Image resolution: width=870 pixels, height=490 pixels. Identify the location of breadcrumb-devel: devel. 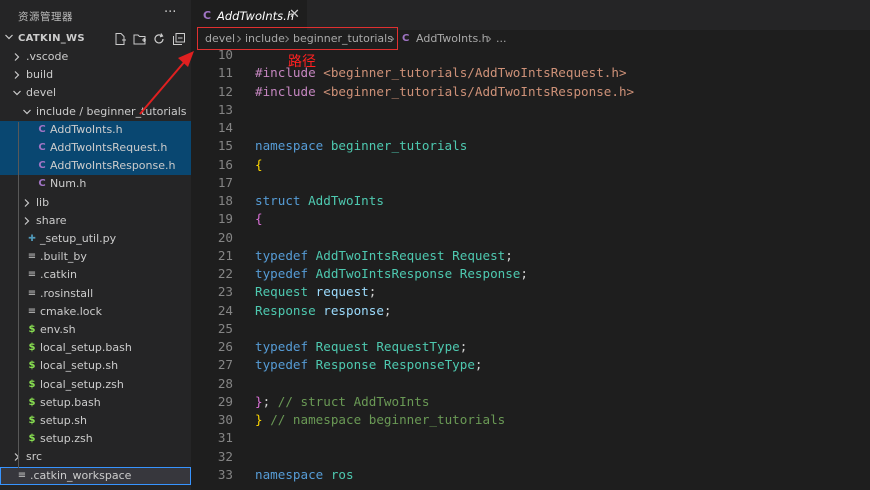
(220, 38).